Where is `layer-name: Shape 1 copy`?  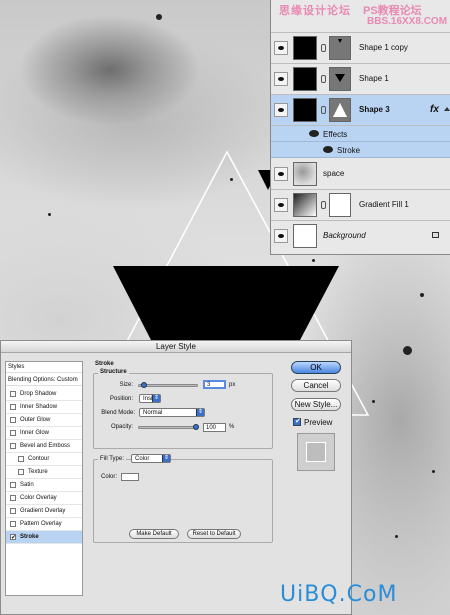
layer-name: Shape 1 copy is located at coordinates (383, 47).